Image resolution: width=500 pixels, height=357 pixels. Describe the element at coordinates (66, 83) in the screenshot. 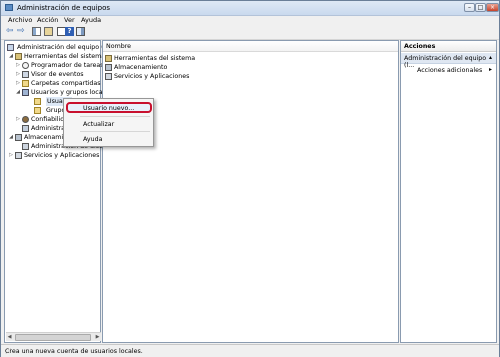

I see `tree-shared-folders-label: Carpetas compartidas` at that location.